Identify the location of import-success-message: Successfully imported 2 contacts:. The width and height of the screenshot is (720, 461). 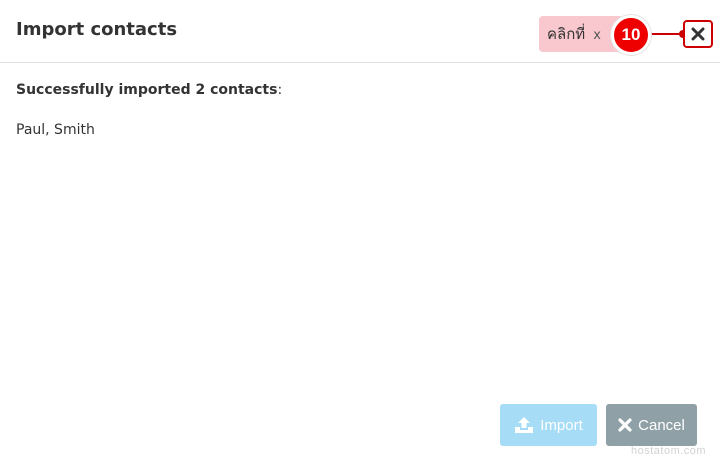
(149, 90).